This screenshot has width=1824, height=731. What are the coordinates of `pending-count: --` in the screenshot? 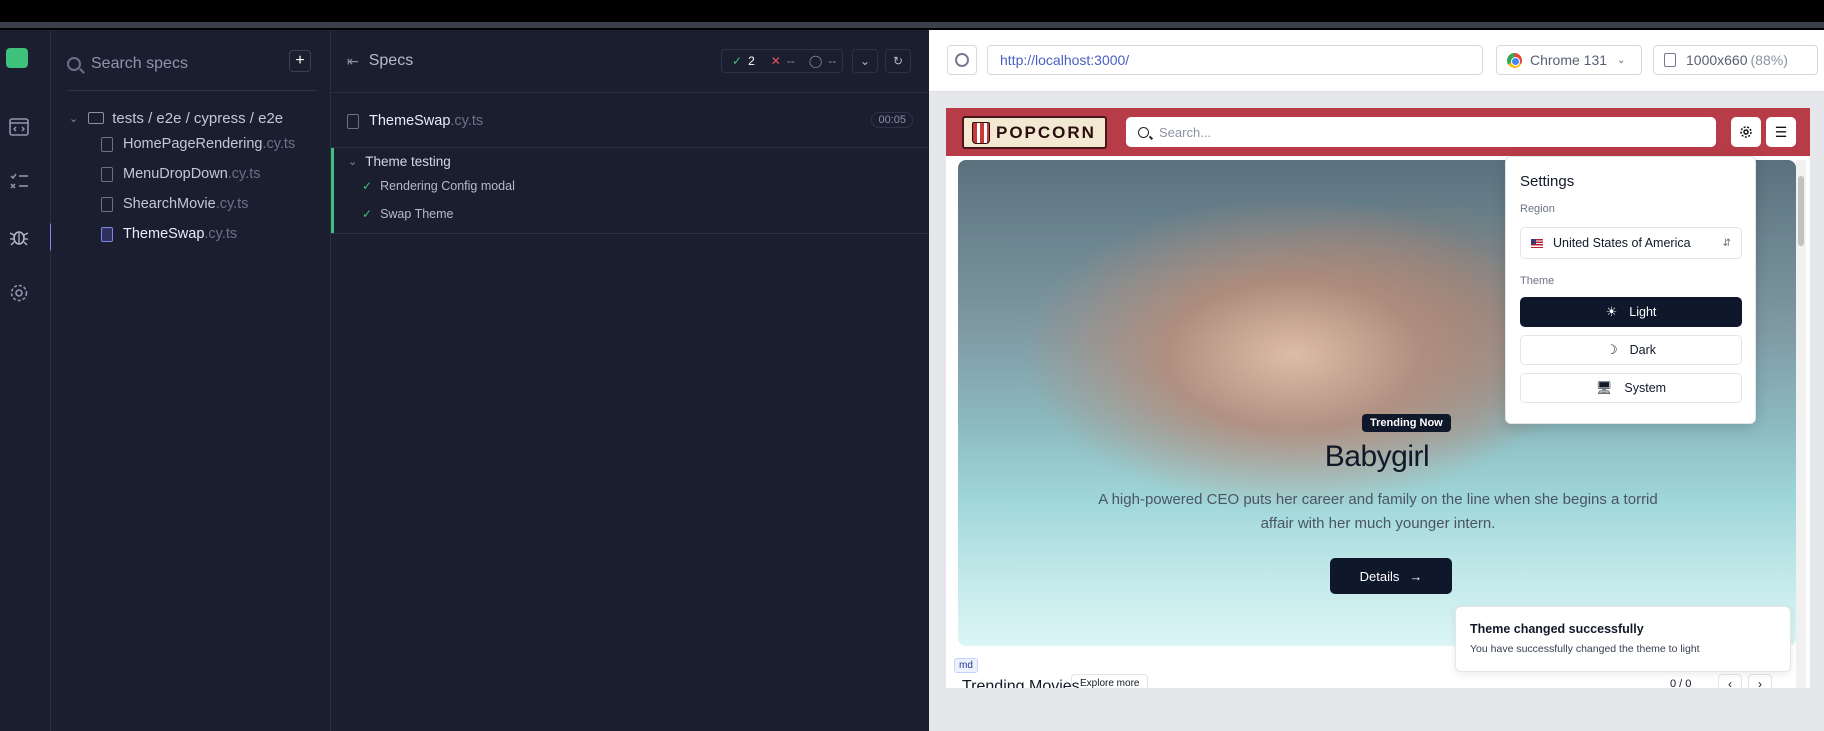 It's located at (832, 61).